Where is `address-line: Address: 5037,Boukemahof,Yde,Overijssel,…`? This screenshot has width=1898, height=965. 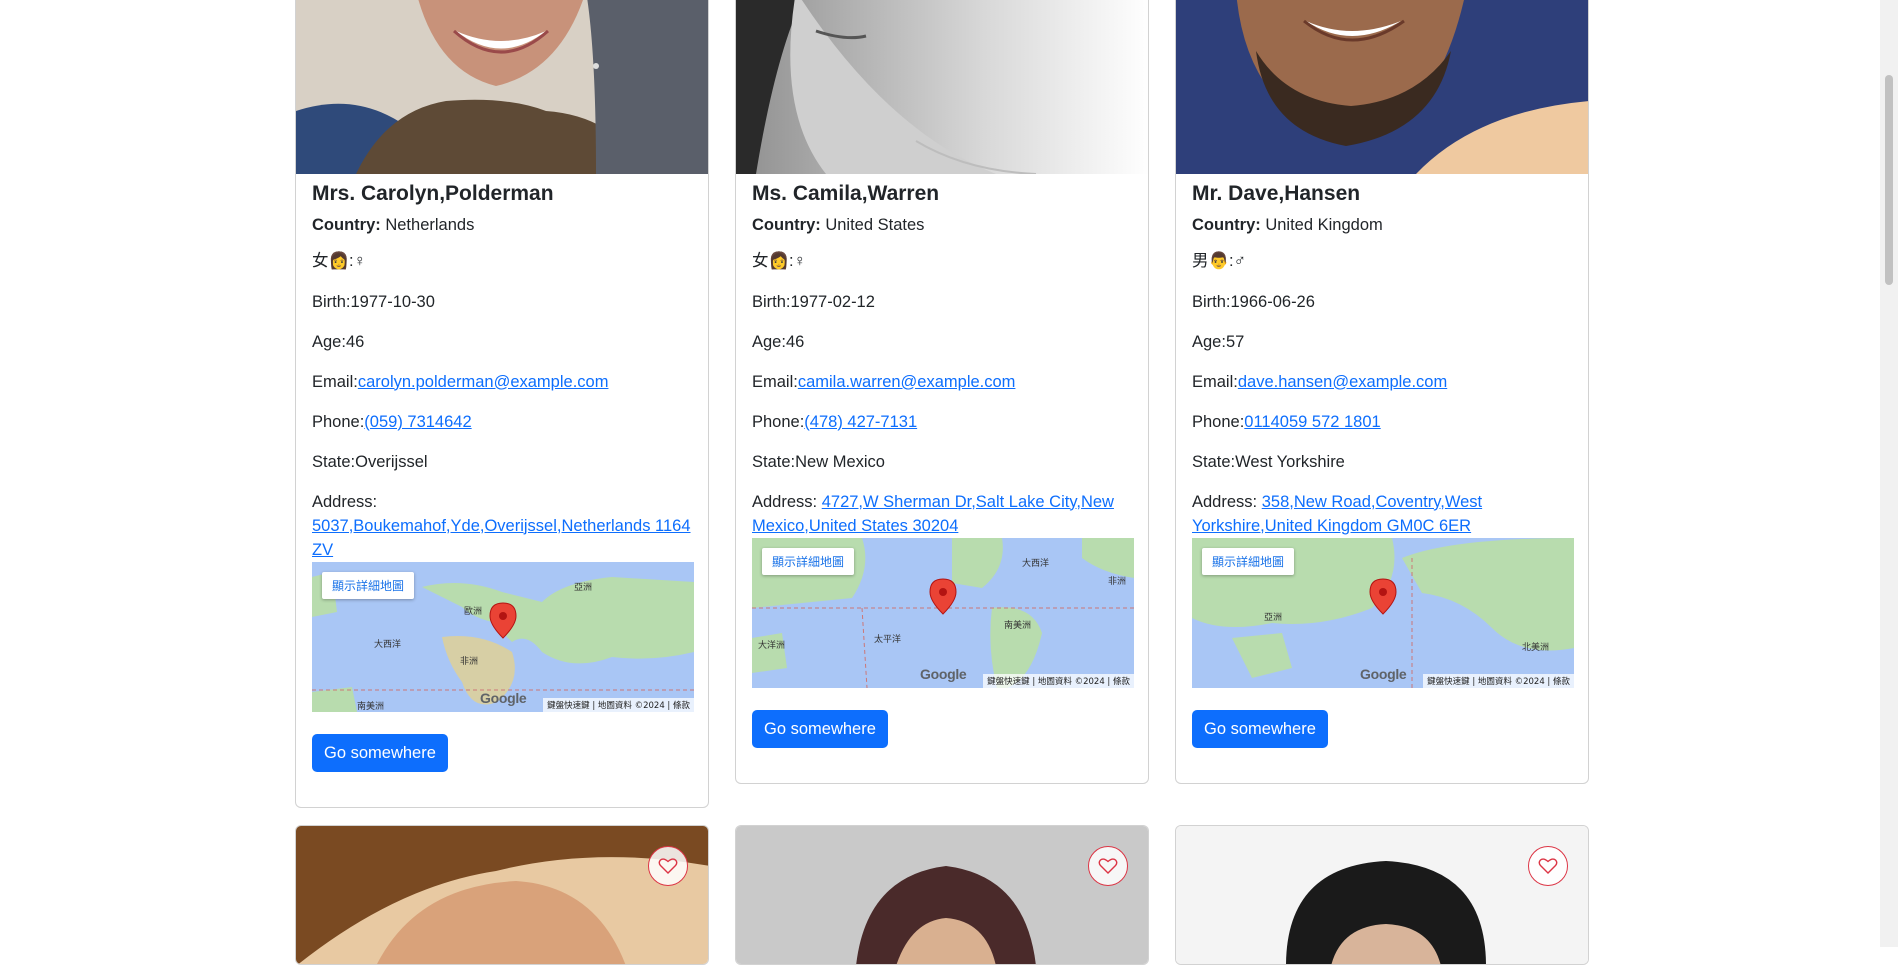 address-line: Address: 5037,Boukemahof,Yde,Overijssel,… is located at coordinates (501, 525).